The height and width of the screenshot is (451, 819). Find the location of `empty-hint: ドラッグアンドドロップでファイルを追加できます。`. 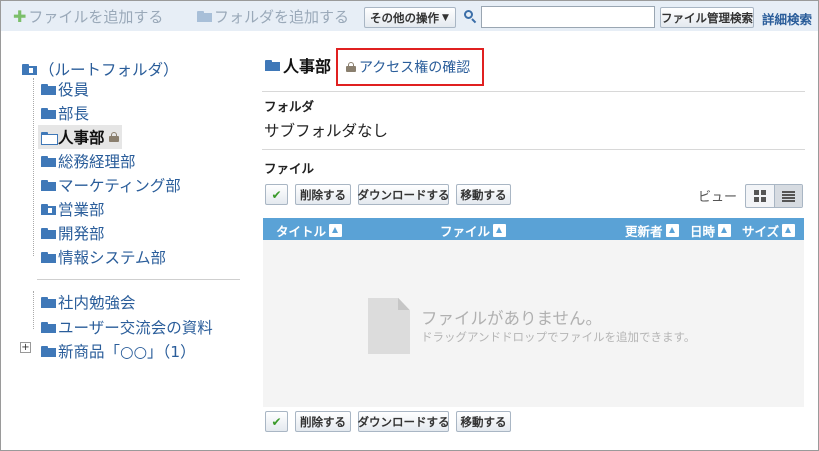

empty-hint: ドラッグアンドドロップでファイルを追加できます。 is located at coordinates (558, 337).